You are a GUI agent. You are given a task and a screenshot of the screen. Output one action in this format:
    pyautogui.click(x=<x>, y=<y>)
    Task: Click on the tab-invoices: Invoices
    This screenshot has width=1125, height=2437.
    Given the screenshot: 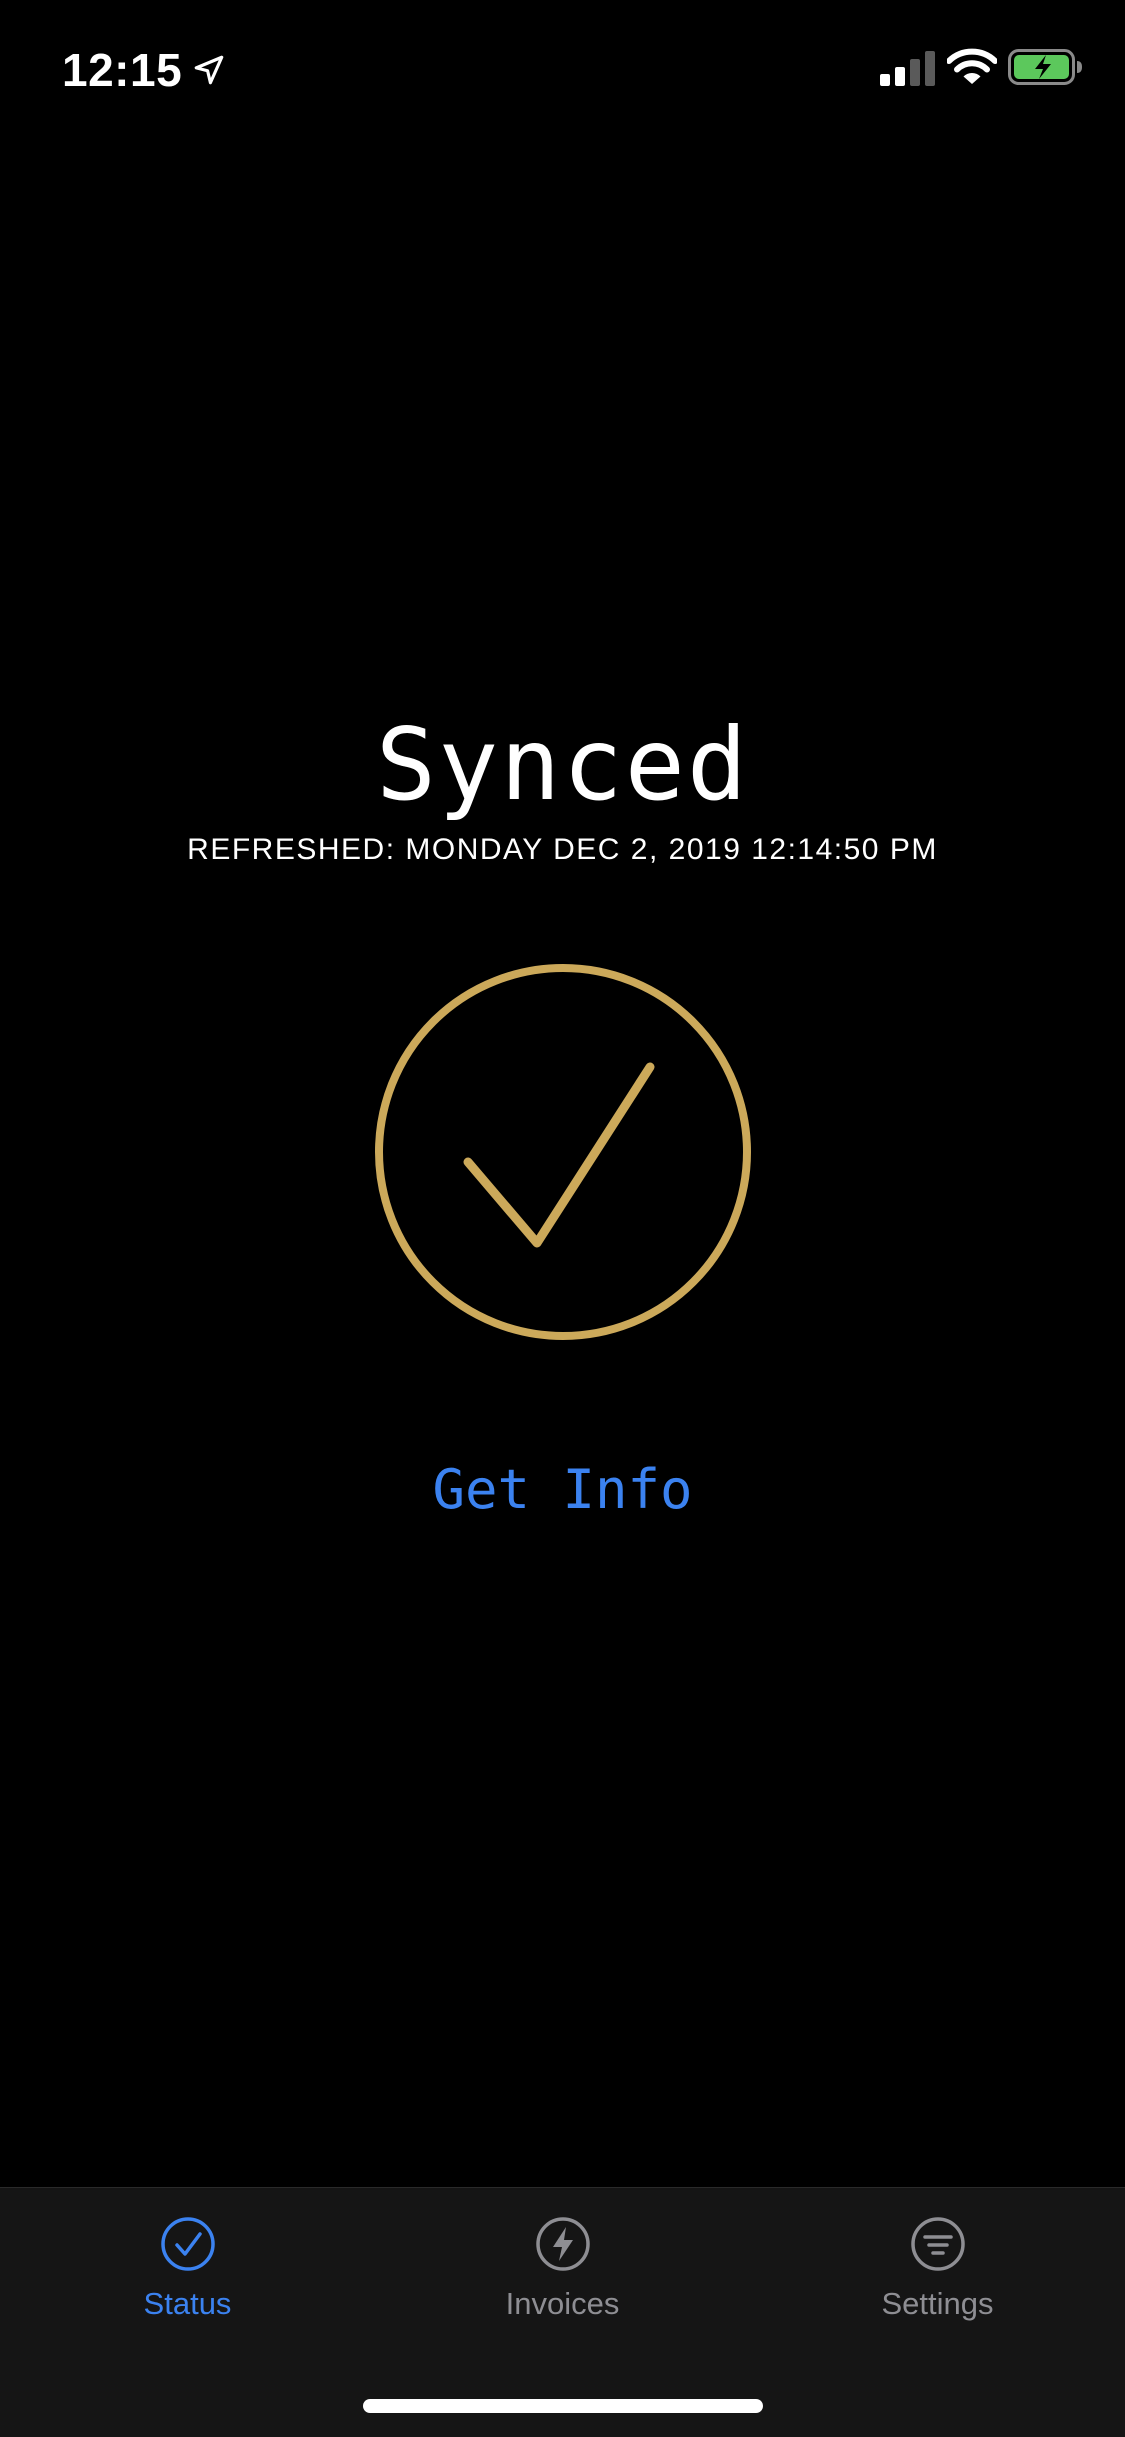 What is the action you would take?
    pyautogui.click(x=562, y=2273)
    